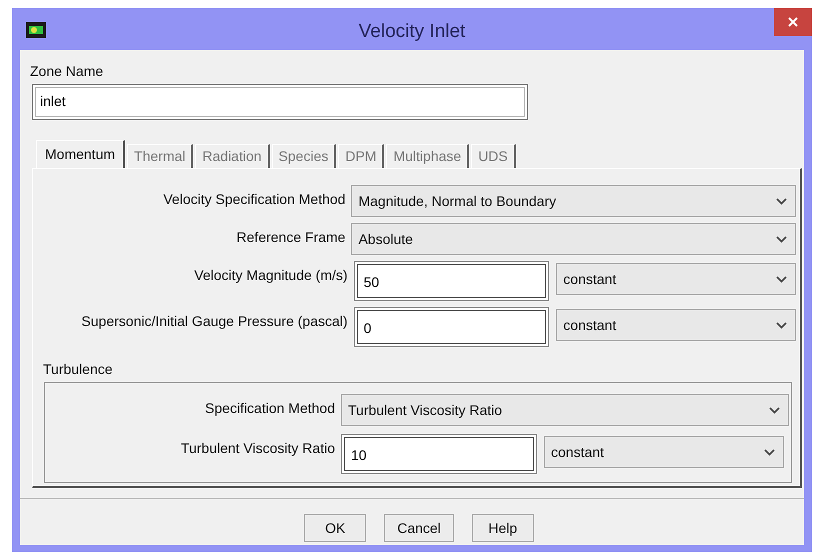 This screenshot has width=819, height=559. Describe the element at coordinates (160, 156) in the screenshot. I see `tab: Thermal` at that location.